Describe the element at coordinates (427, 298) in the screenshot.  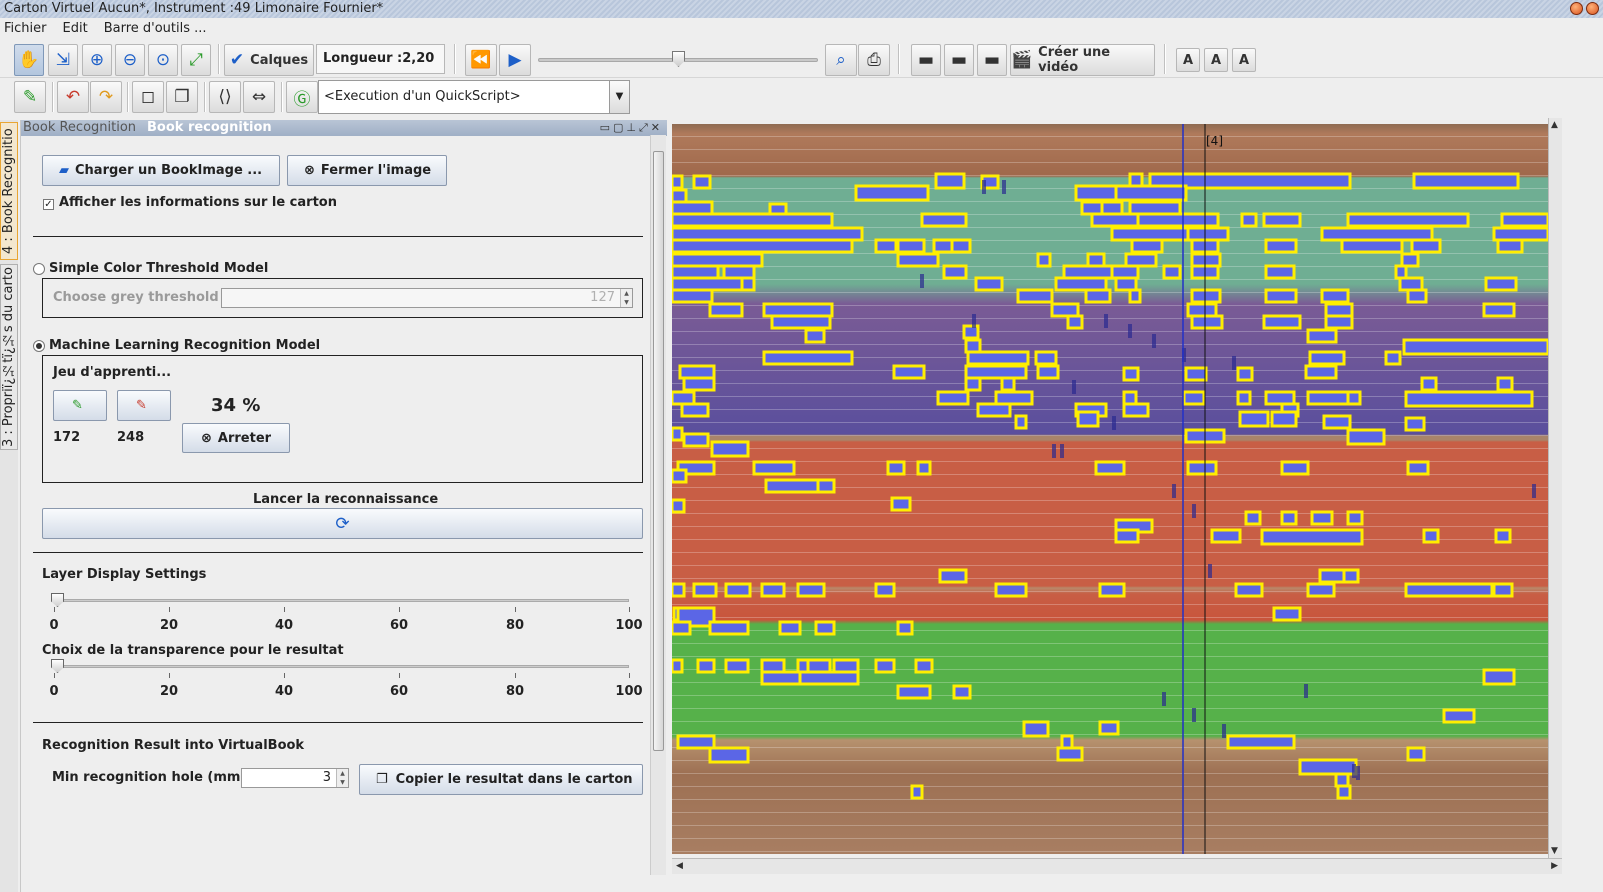
I see `grey-threshold-spinner: 127 ▲ ▼` at that location.